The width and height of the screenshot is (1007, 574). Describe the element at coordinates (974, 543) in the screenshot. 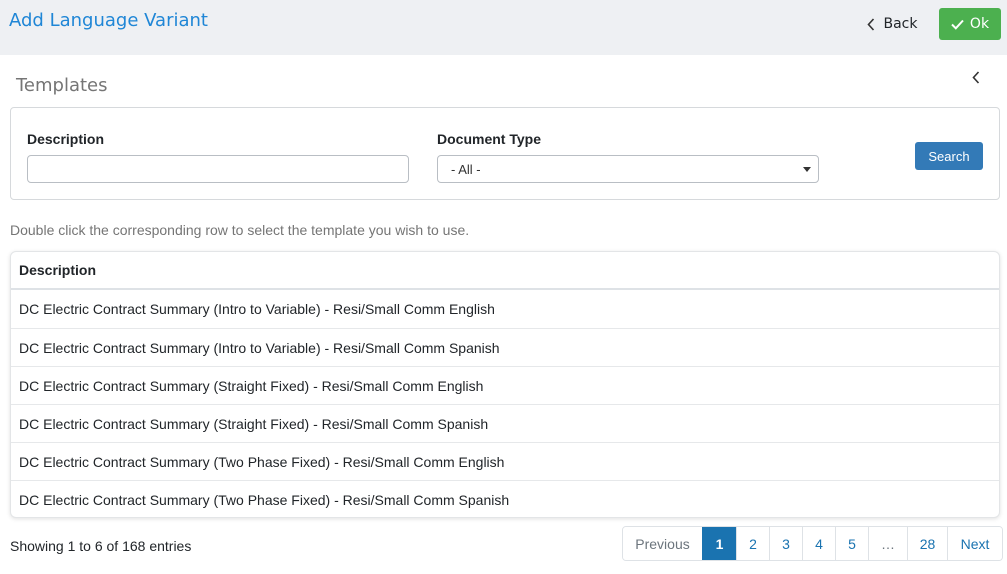

I see `next-page-button: Next` at that location.